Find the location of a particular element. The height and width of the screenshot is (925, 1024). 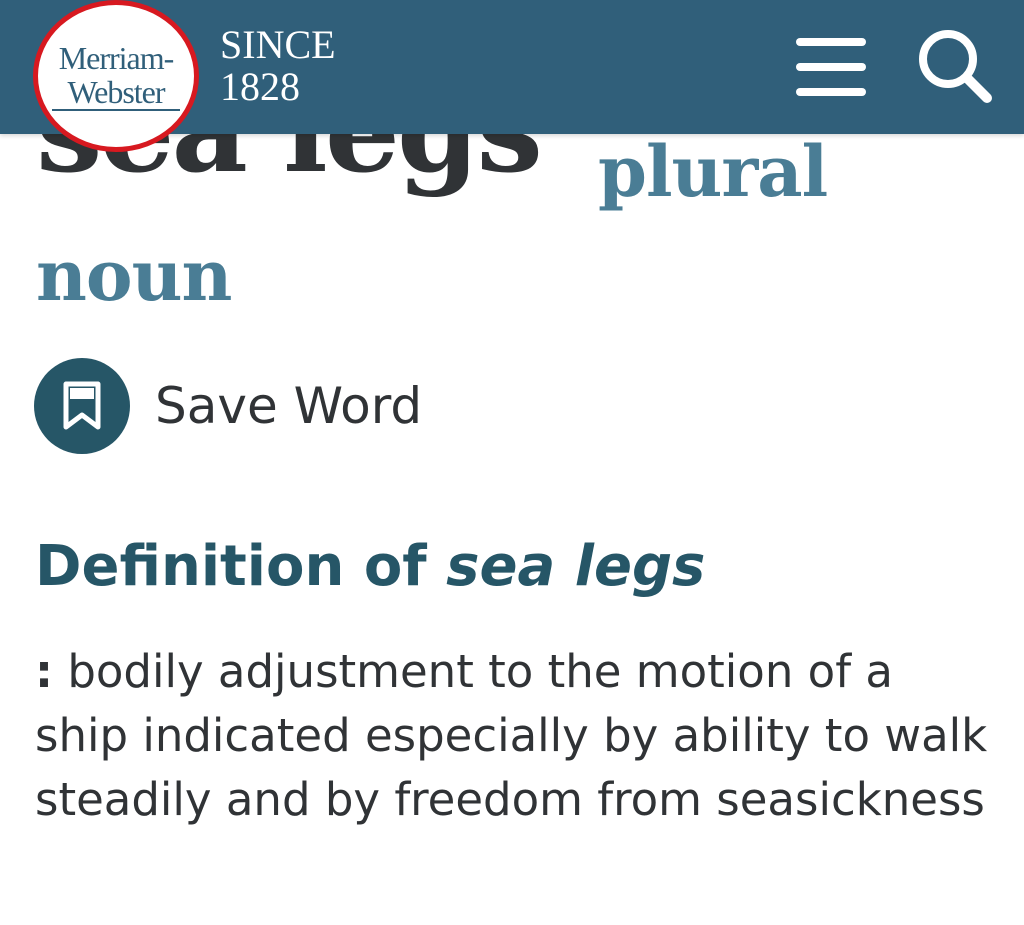

save-word-button: Save Word is located at coordinates (228, 406).